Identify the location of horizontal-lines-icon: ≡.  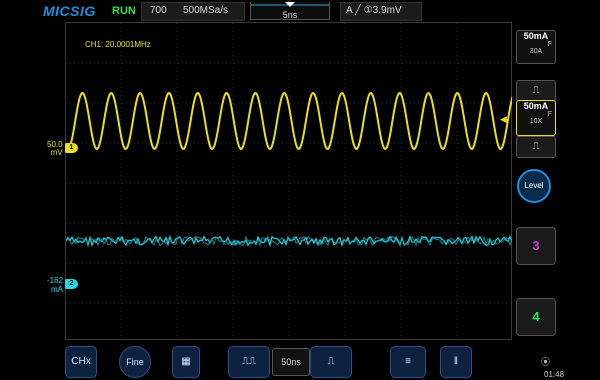
(408, 361).